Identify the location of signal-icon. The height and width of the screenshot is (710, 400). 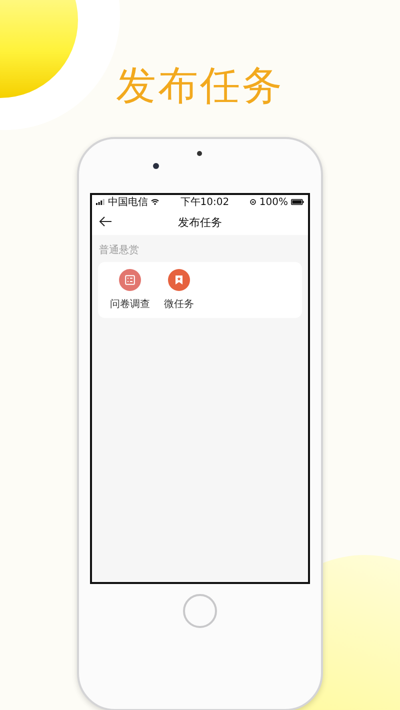
(100, 202).